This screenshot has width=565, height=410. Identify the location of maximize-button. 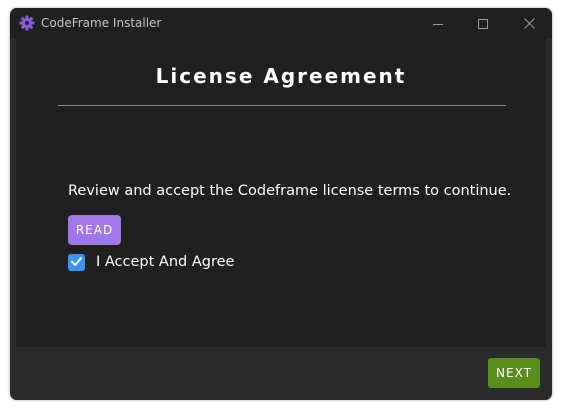
(483, 23).